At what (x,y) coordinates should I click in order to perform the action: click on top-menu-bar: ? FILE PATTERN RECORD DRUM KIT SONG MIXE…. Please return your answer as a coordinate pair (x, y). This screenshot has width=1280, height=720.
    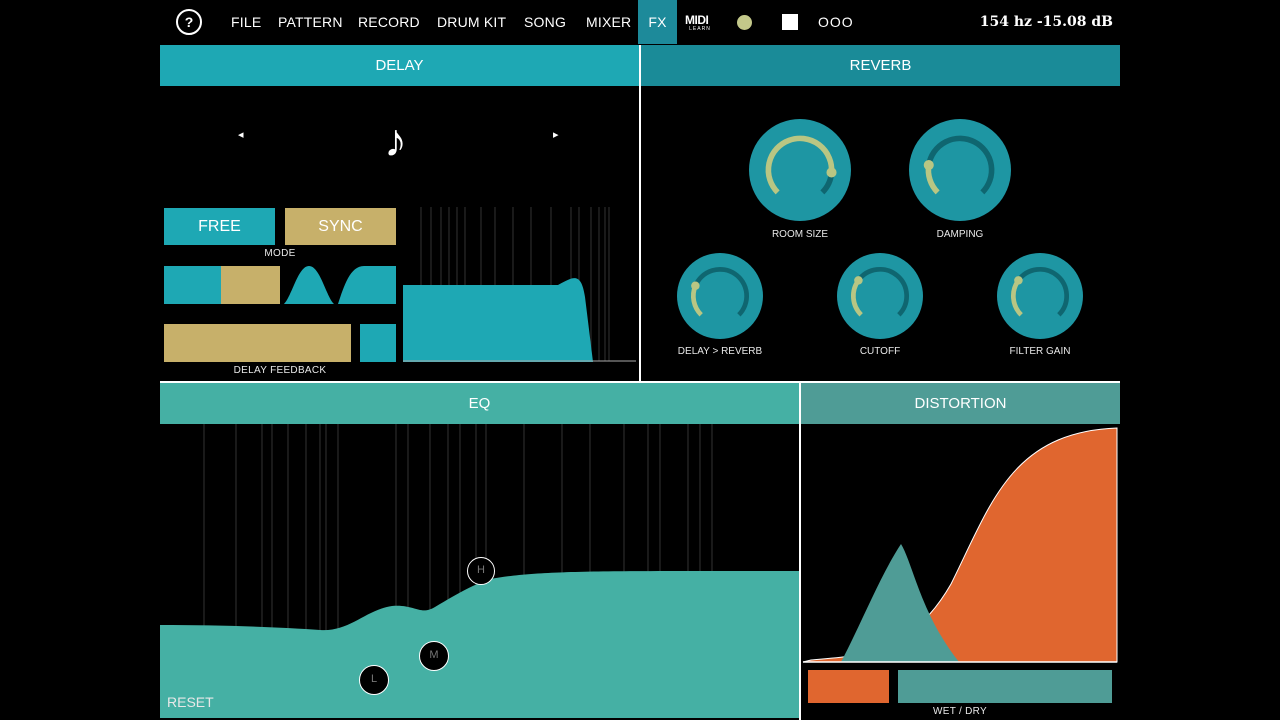
    Looking at the image, I should click on (640, 22).